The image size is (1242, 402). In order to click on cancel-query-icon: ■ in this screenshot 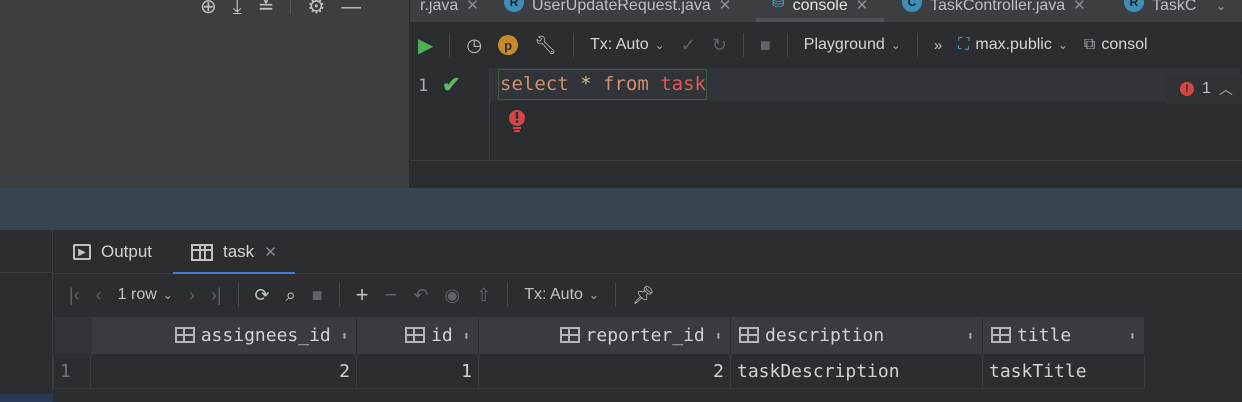, I will do `click(317, 295)`.